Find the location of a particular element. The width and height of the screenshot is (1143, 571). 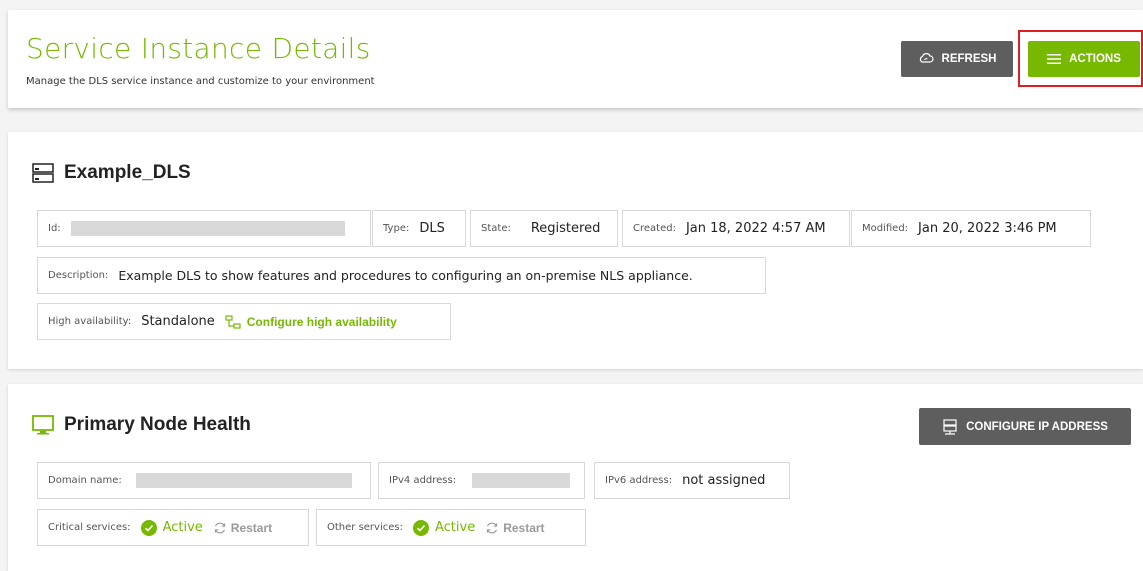

configure-ip-button: CONFIGURE IP ADDRESS is located at coordinates (1025, 426).